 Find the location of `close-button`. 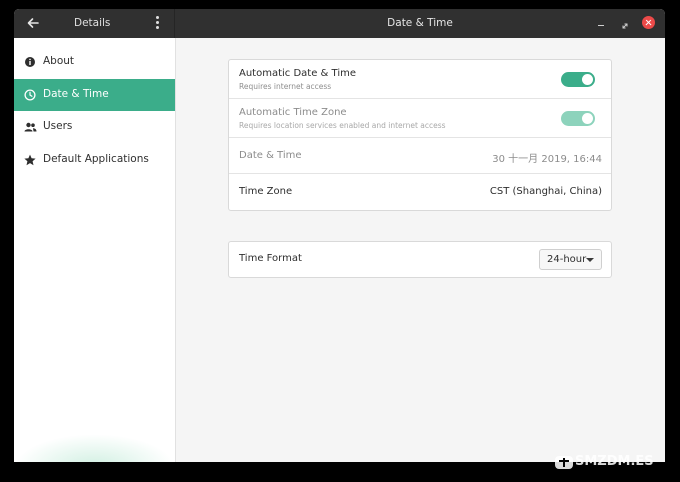

close-button is located at coordinates (648, 22).